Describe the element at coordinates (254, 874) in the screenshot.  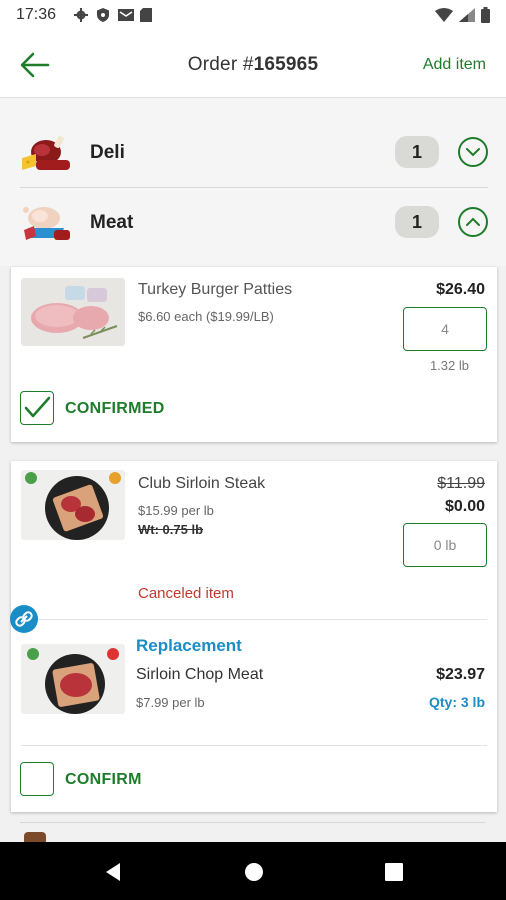
I see `nav-home-icon` at that location.